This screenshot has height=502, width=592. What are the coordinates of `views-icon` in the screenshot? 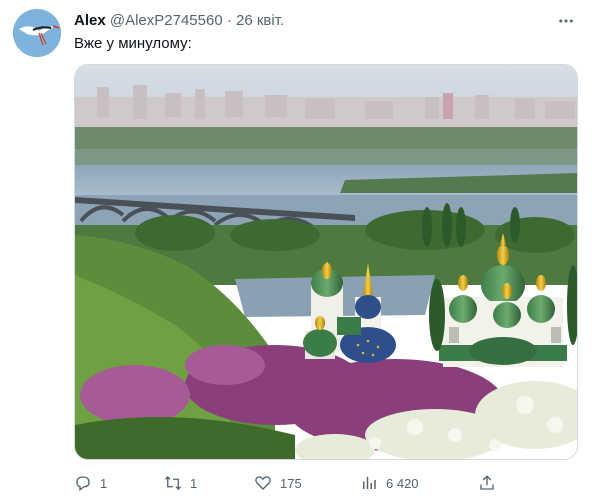 It's located at (369, 483).